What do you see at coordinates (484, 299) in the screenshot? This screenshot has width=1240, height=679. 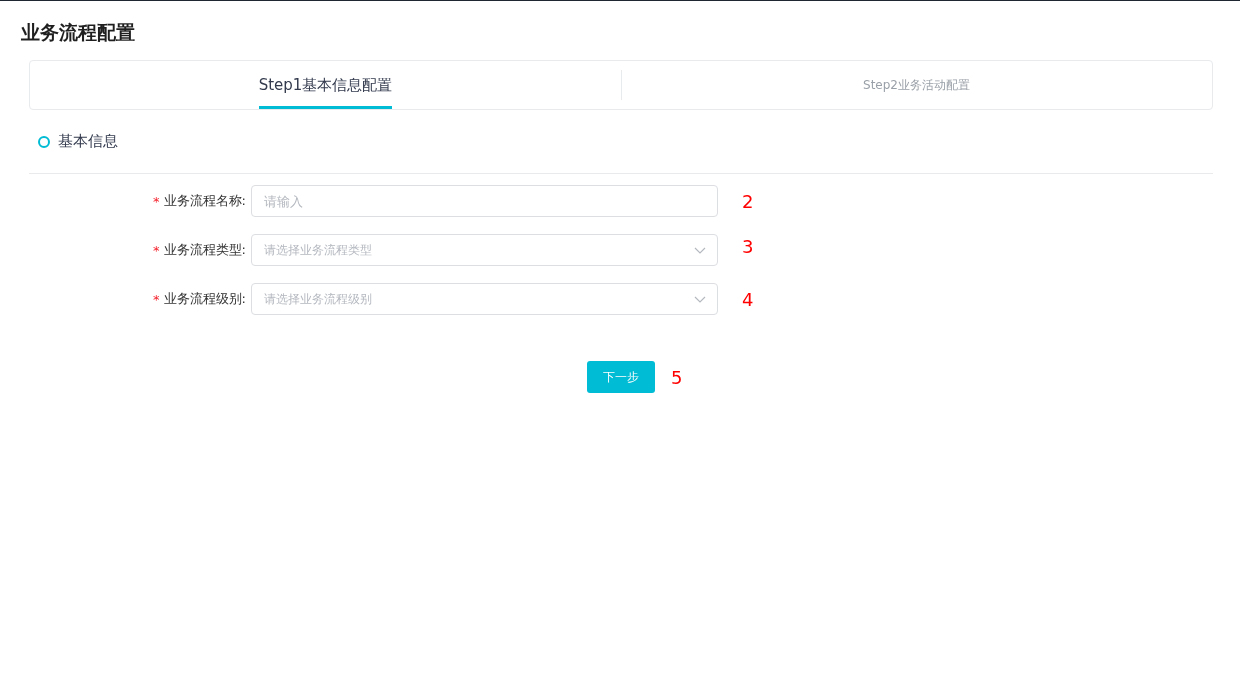 I see `select-field: 请选择业务流程级别` at bounding box center [484, 299].